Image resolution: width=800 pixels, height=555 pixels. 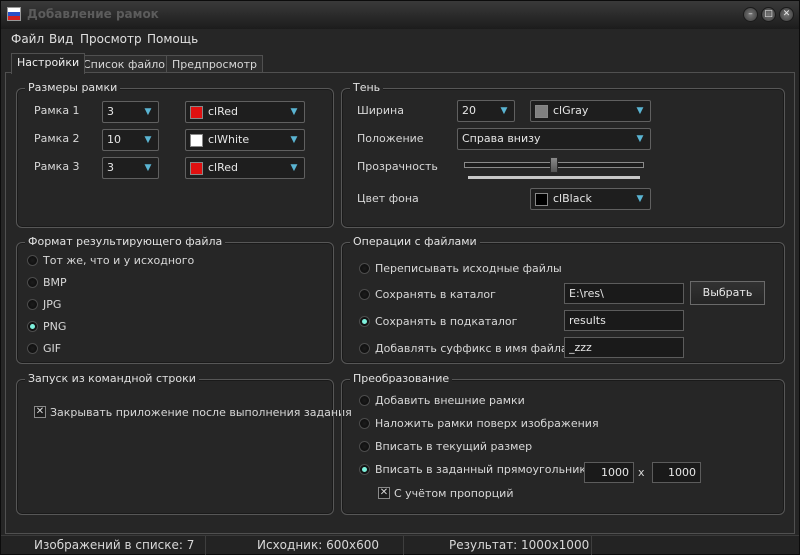 I want to click on status-images: Изображений в списке: 7, so click(x=103, y=545).